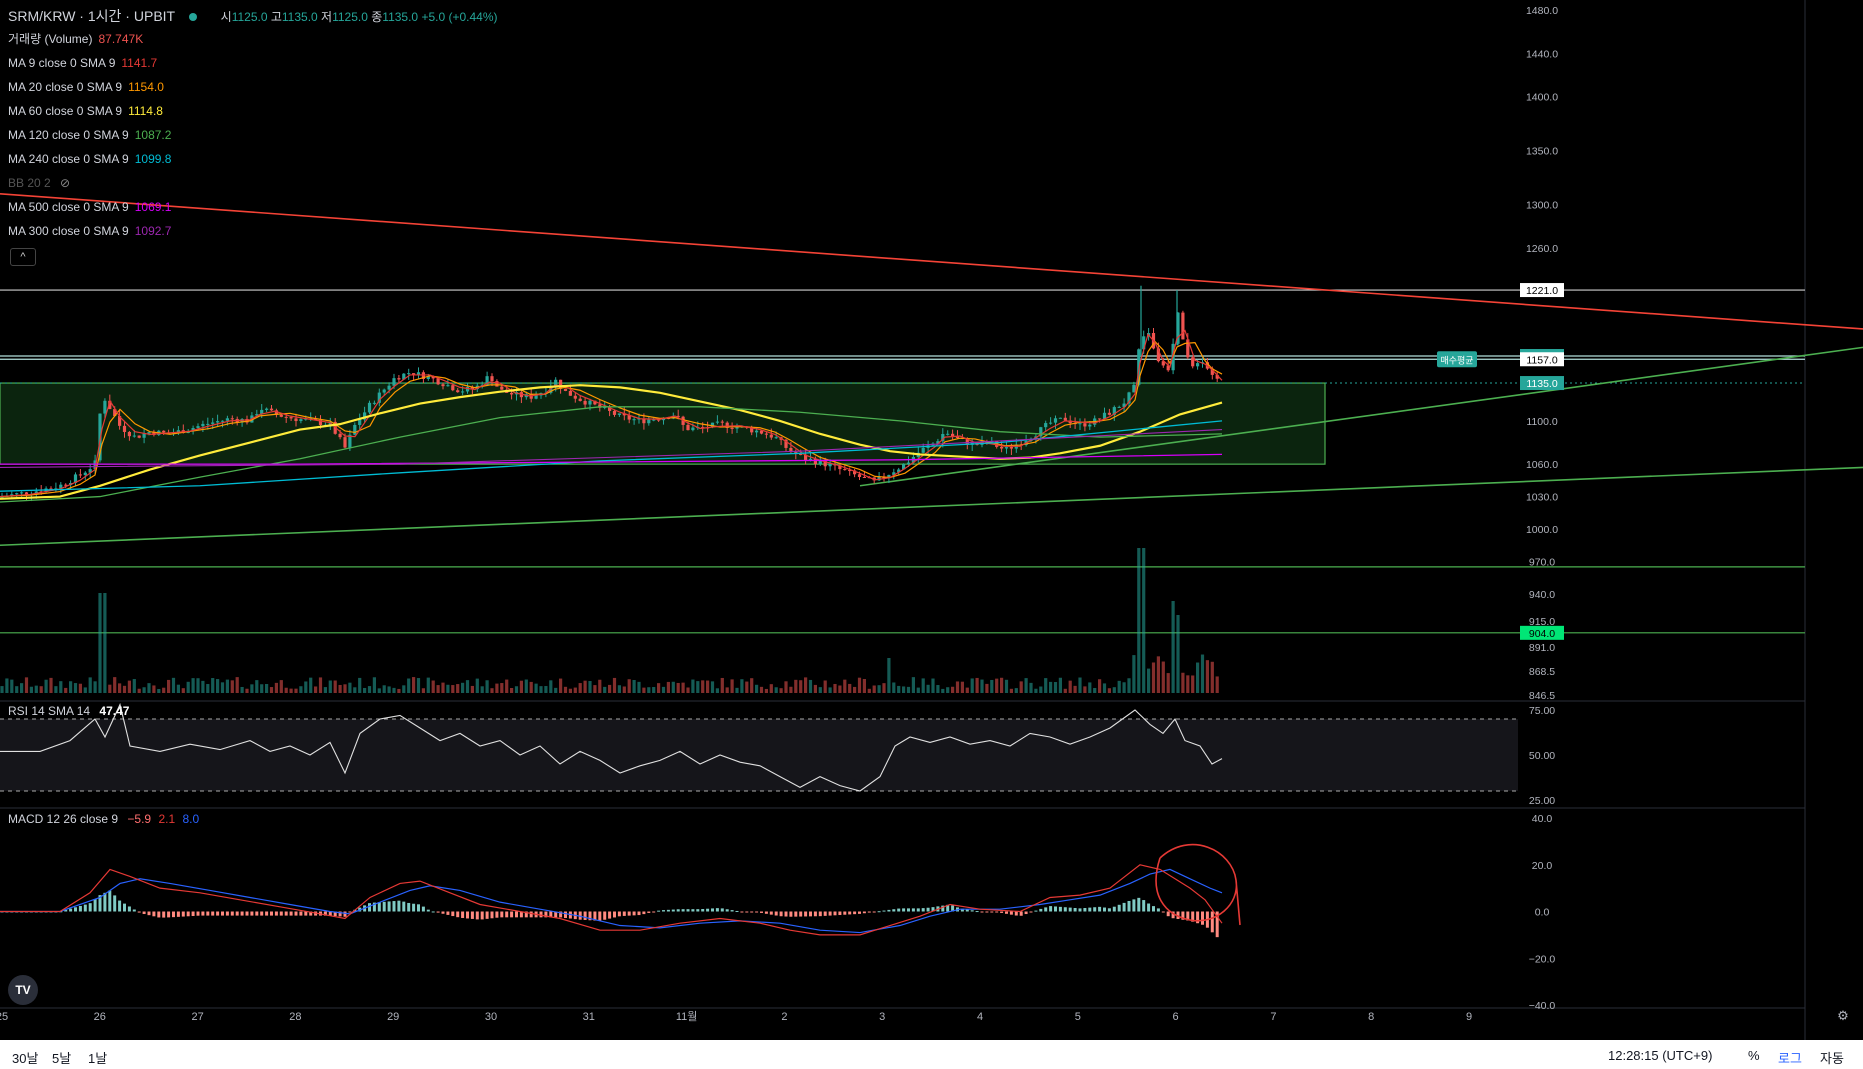 The width and height of the screenshot is (1863, 1069). What do you see at coordinates (89, 207) in the screenshot?
I see `legend-item: MA 500 close 0 SMA 9 1069.1` at bounding box center [89, 207].